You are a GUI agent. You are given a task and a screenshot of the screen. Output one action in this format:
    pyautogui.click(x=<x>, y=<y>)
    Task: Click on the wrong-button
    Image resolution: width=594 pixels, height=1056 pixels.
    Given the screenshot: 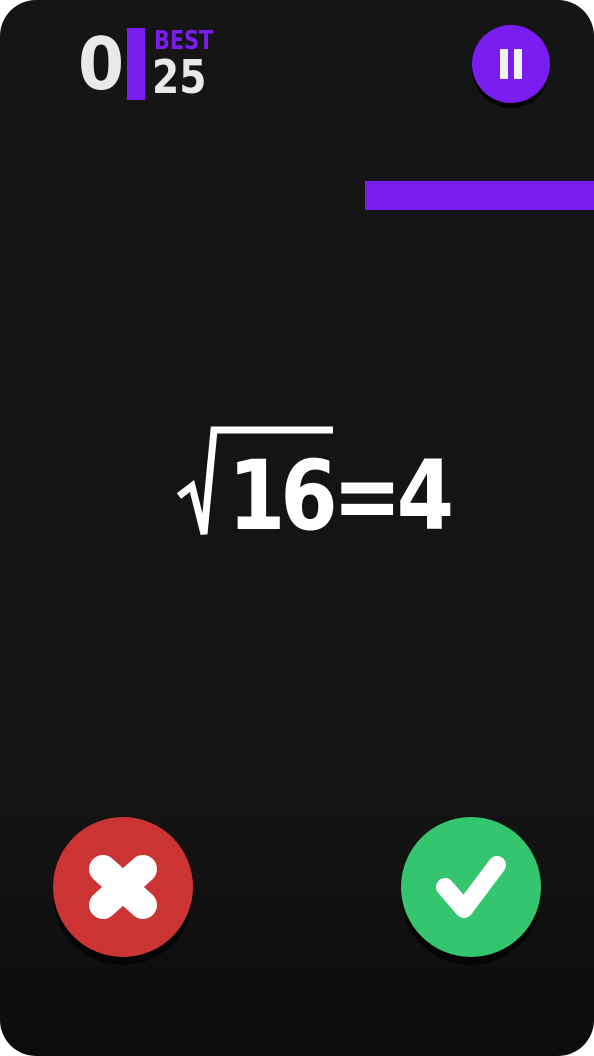 What is the action you would take?
    pyautogui.click(x=123, y=887)
    